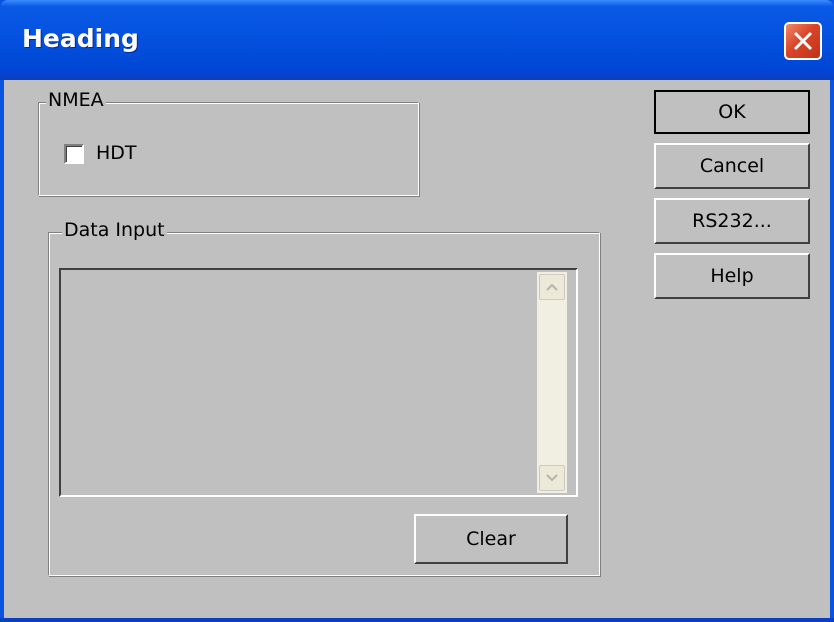  I want to click on close-icon, so click(803, 41).